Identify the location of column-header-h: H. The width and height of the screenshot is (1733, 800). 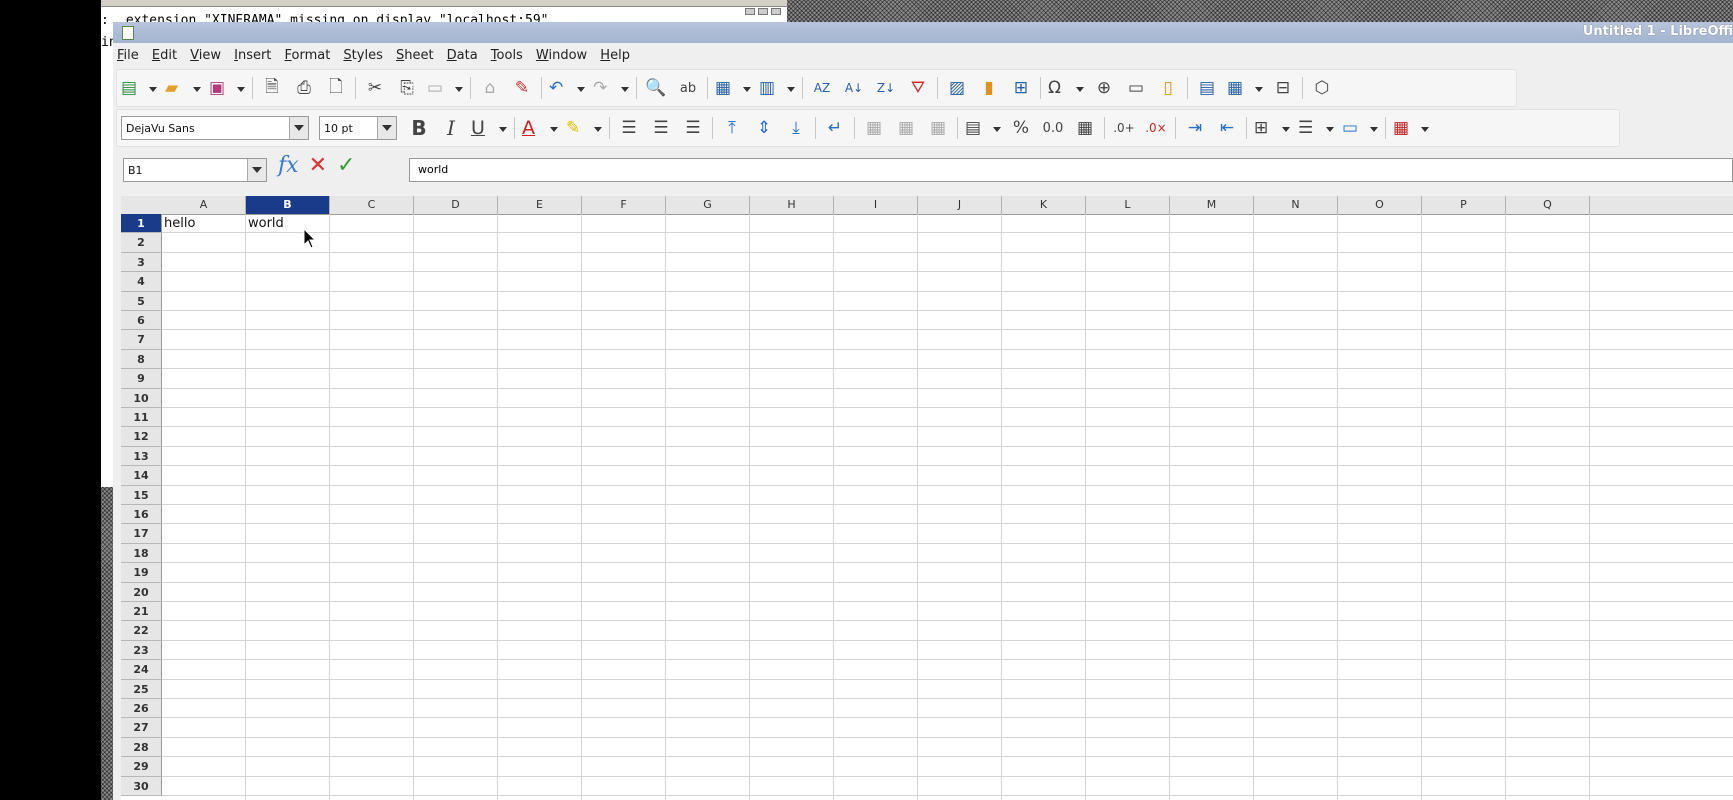
(792, 205).